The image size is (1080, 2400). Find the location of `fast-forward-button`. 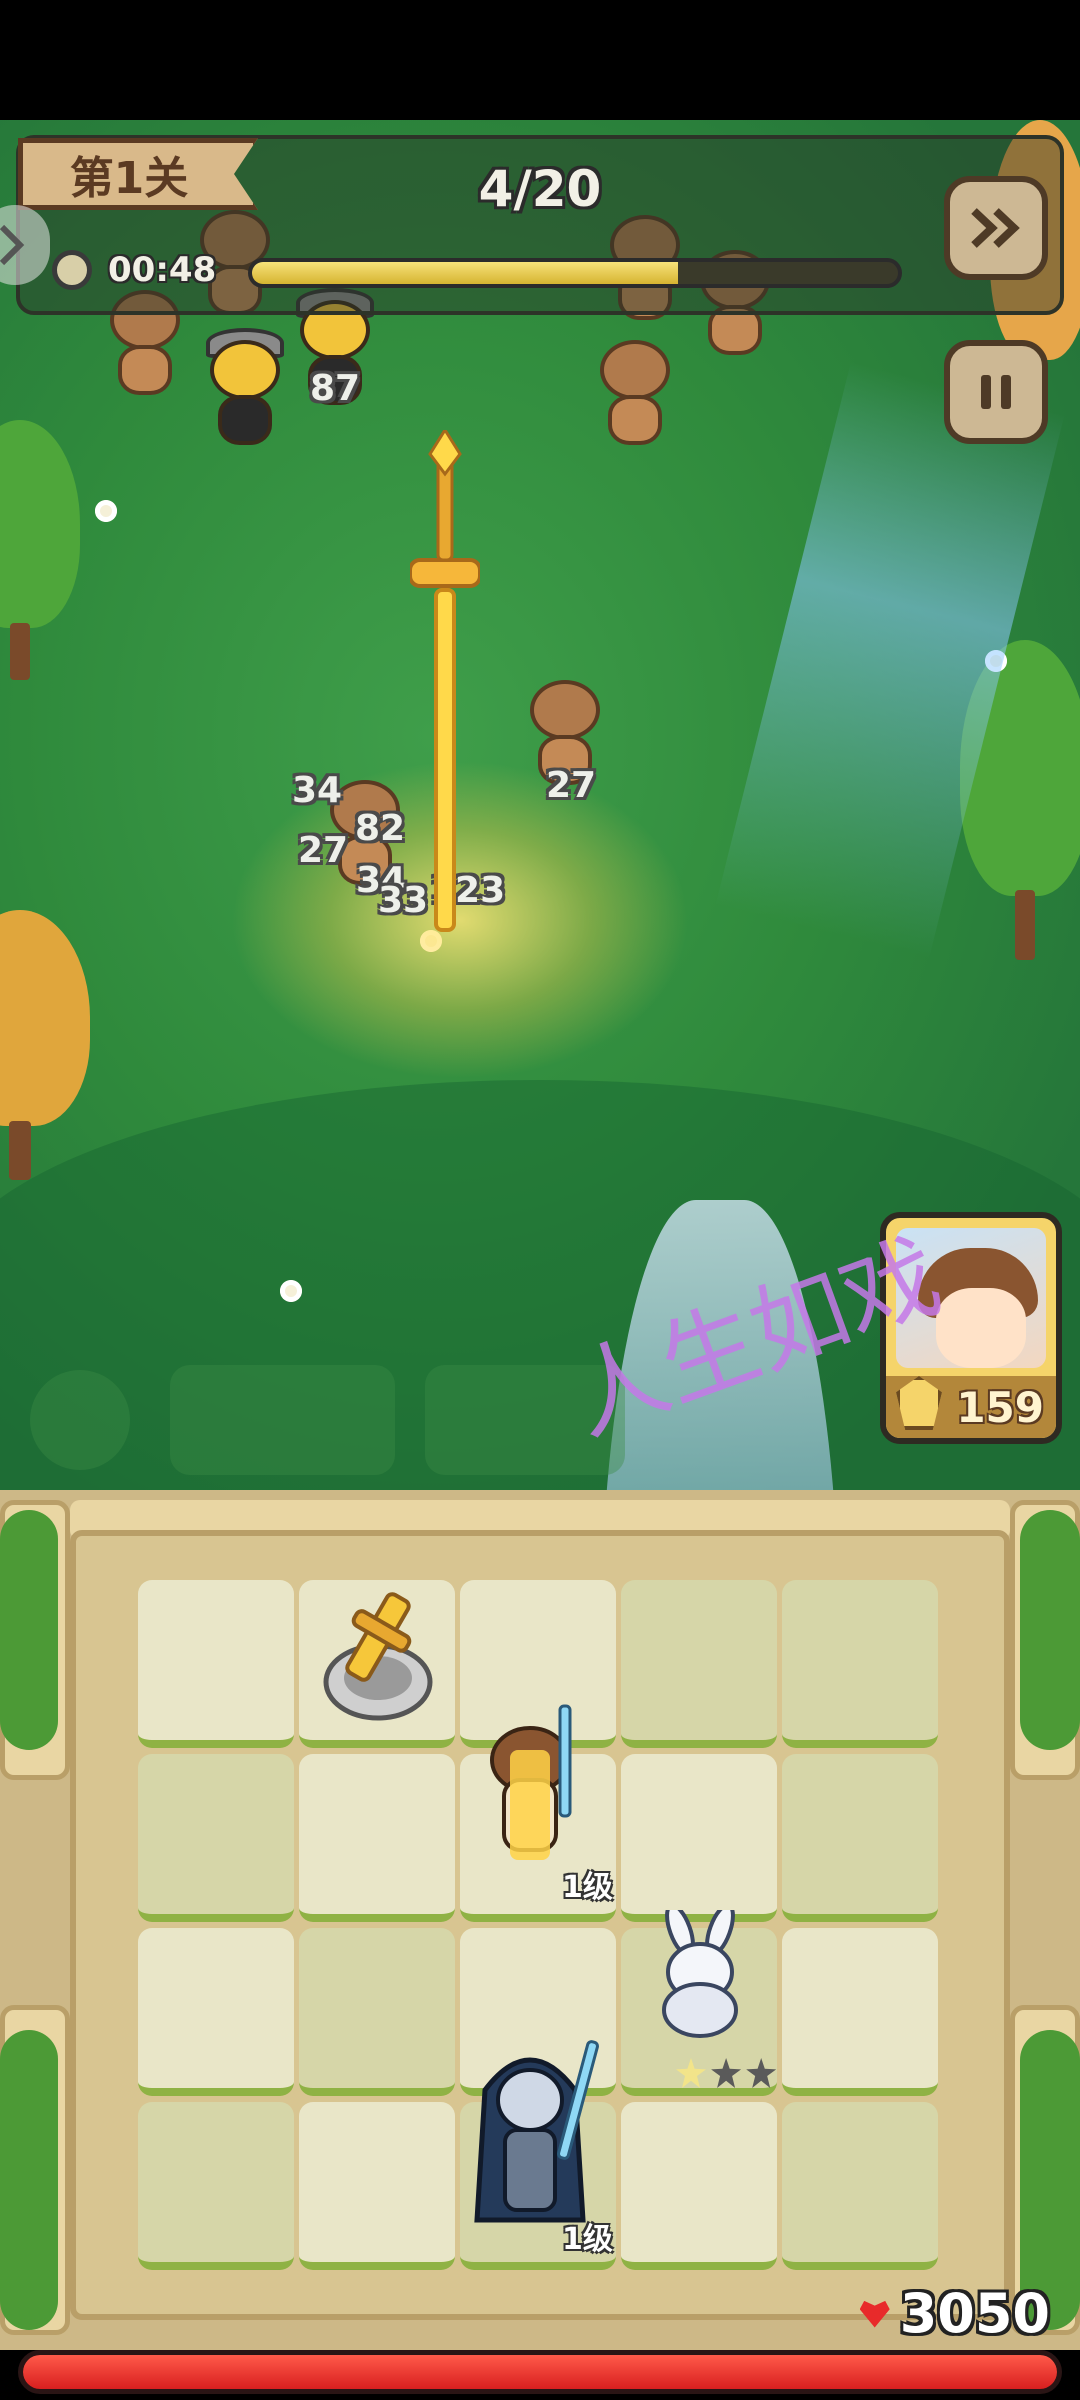

fast-forward-button is located at coordinates (996, 228).